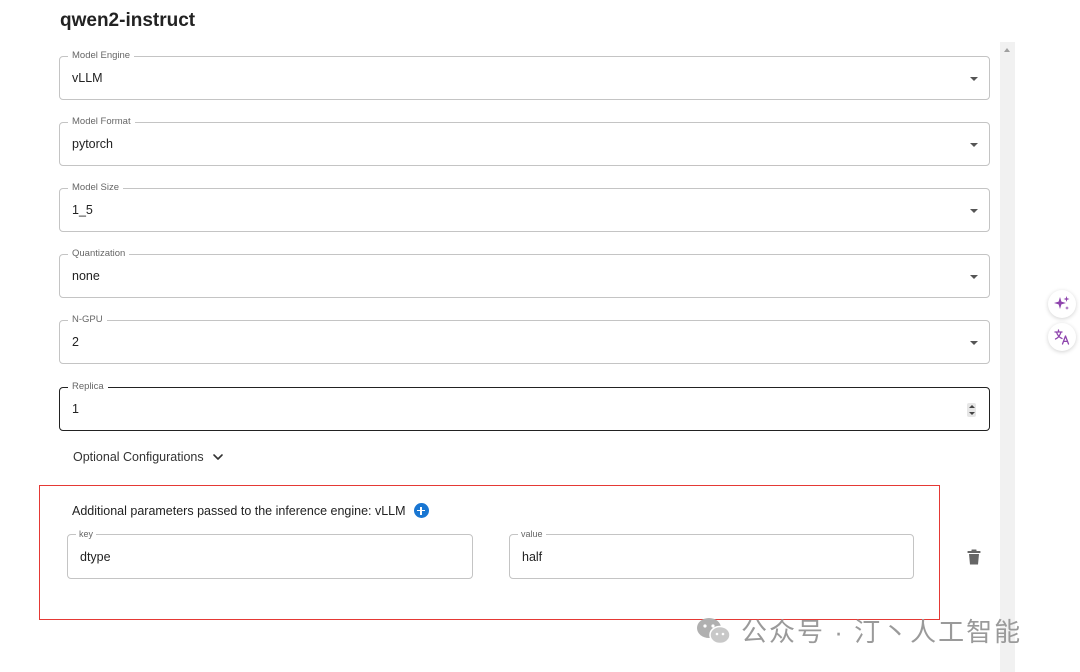  I want to click on scrollbar, so click(1007, 357).